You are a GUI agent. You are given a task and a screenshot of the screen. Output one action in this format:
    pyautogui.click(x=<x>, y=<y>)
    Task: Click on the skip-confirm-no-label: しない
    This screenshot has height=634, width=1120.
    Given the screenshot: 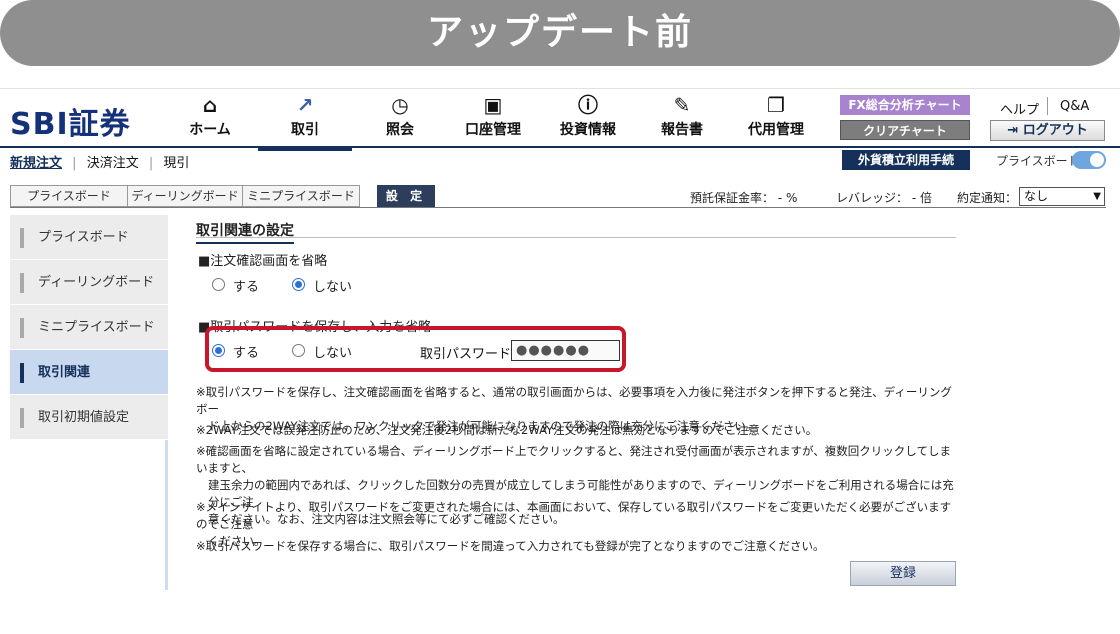 What is the action you would take?
    pyautogui.click(x=333, y=287)
    